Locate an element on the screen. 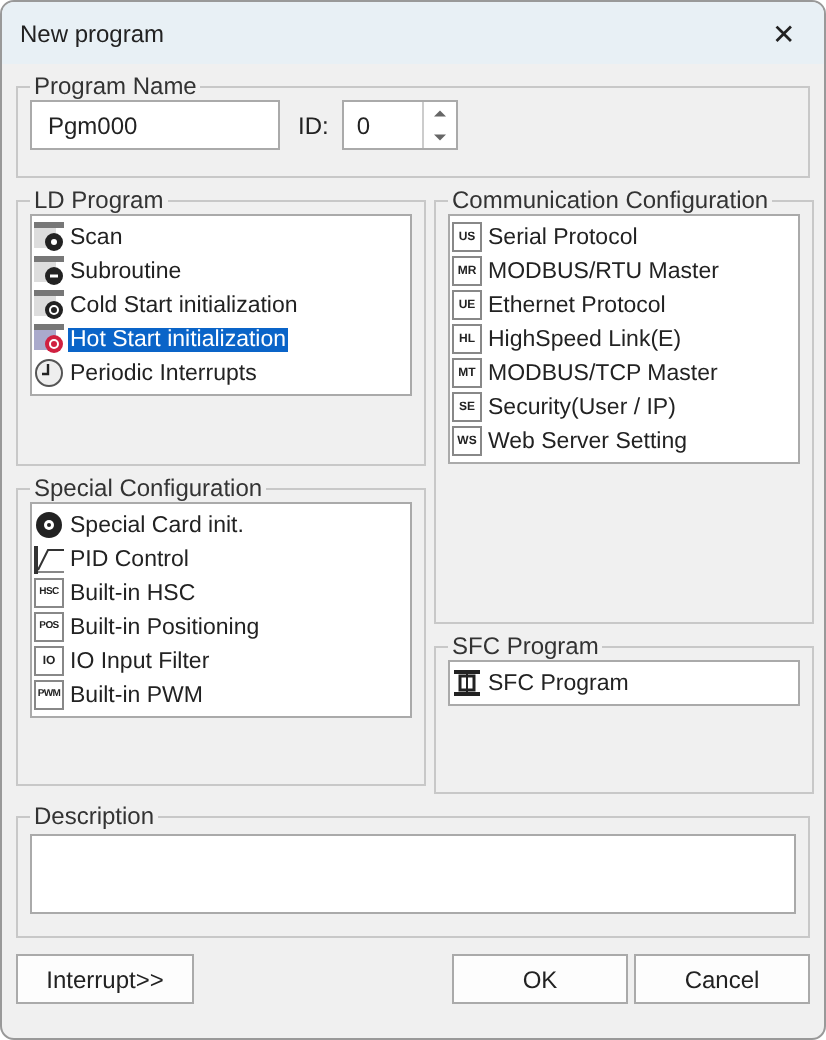 Image resolution: width=826 pixels, height=1040 pixels. list-item: Built-in PWM is located at coordinates (136, 695).